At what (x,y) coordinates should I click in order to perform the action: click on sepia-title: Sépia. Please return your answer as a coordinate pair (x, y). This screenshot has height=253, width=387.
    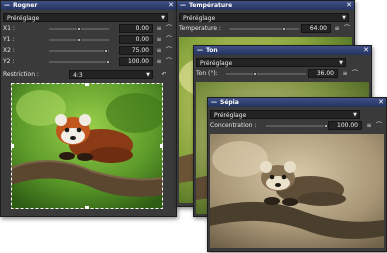
    Looking at the image, I should click on (229, 102).